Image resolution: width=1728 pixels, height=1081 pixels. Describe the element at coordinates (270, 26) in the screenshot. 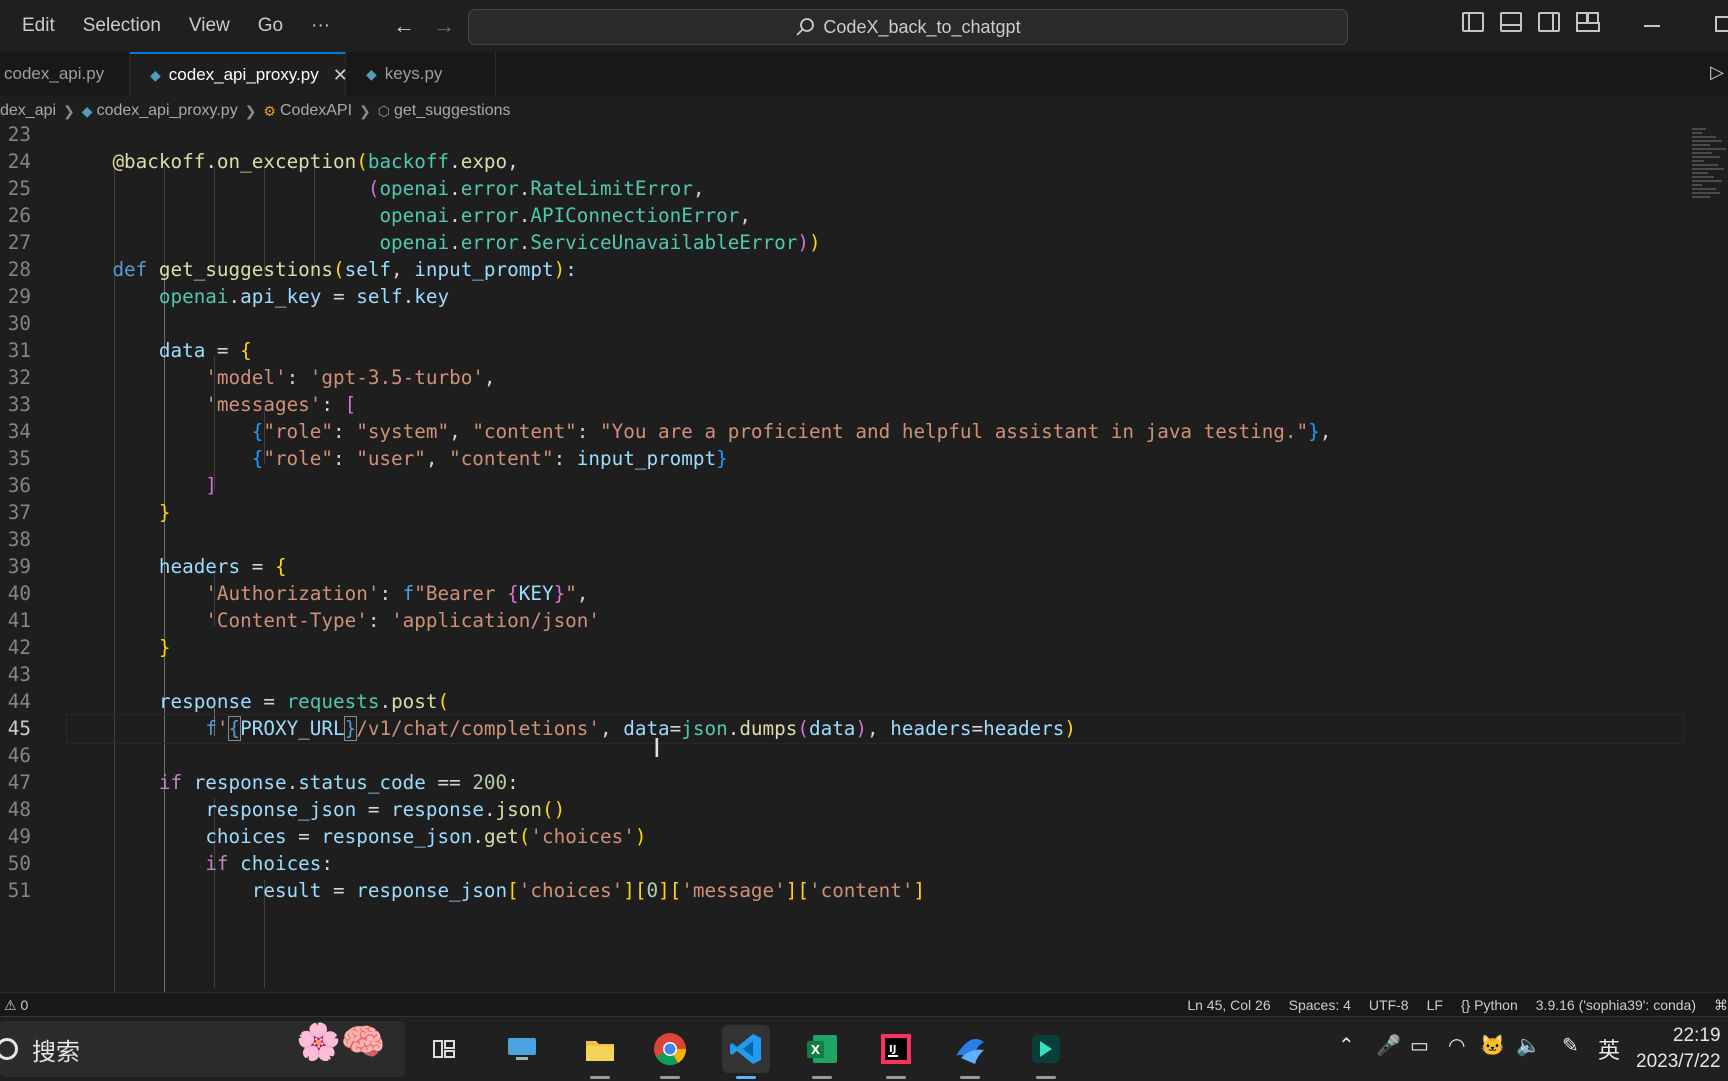

I see `menu-go: Go` at that location.